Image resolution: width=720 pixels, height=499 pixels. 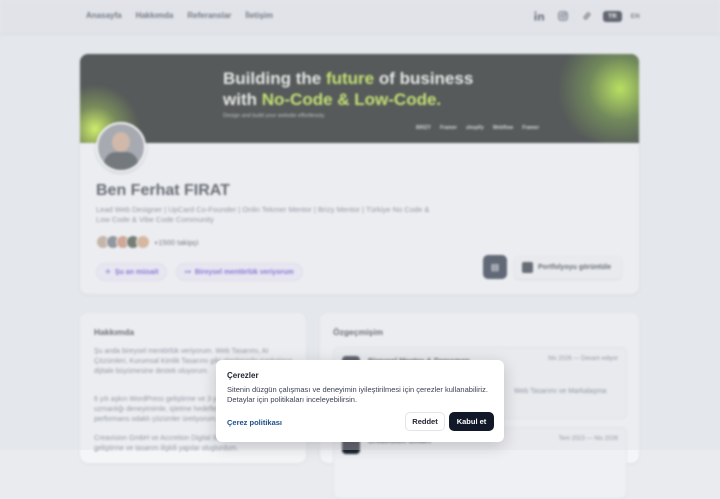 I want to click on reject-button: Reddet, so click(x=425, y=421).